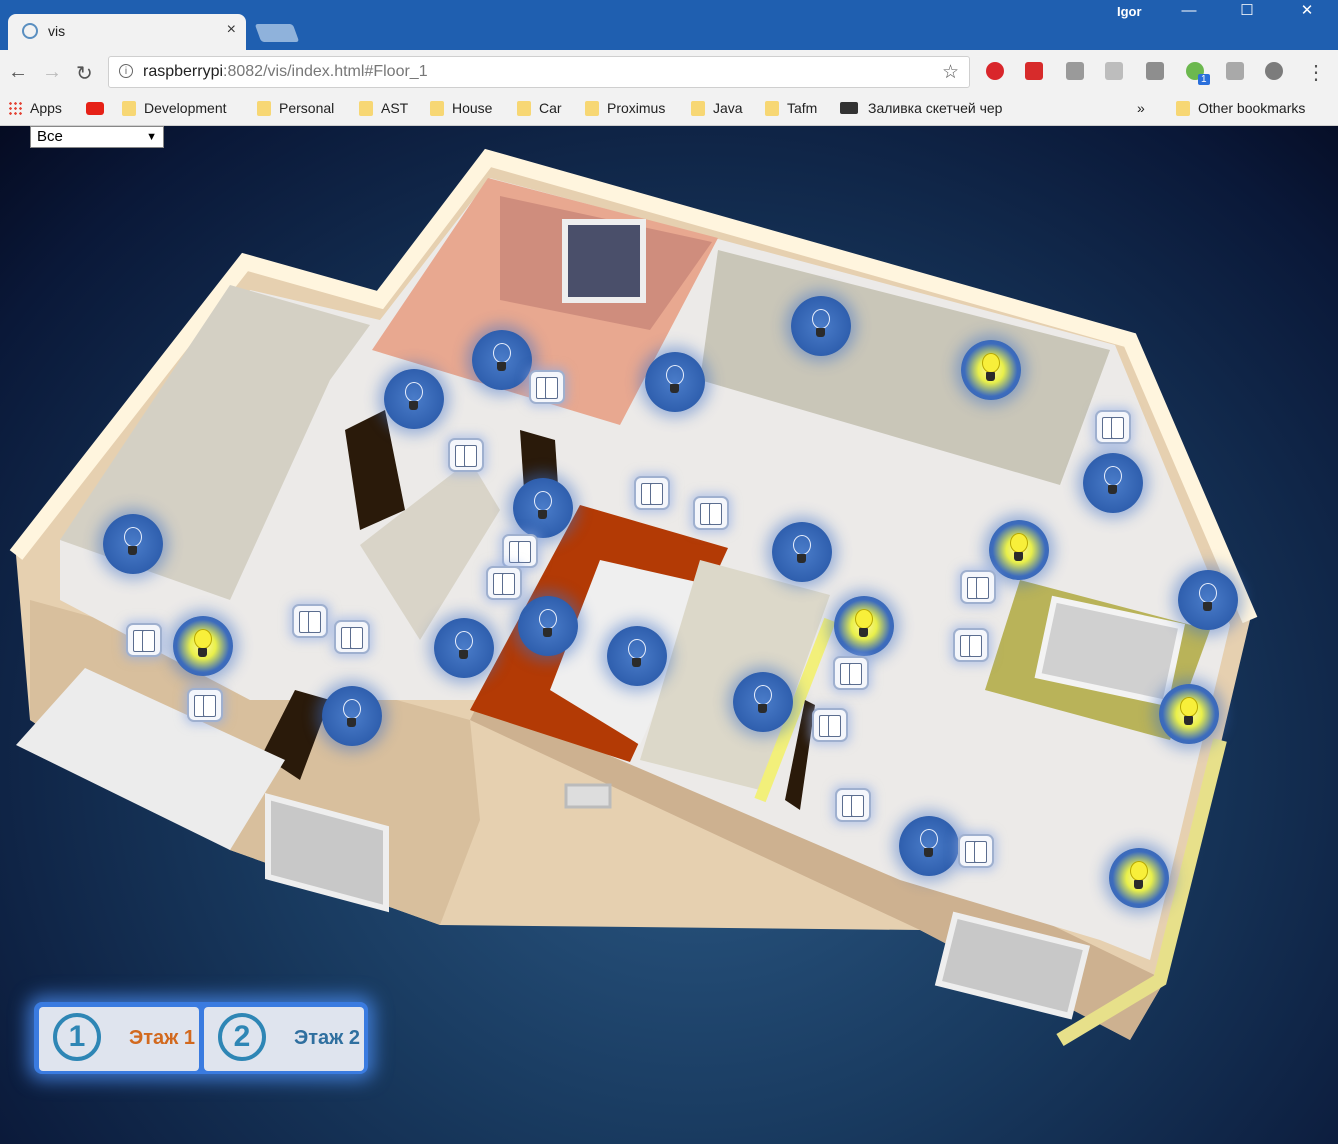 Image resolution: width=1338 pixels, height=1144 pixels. I want to click on floor-number-1-icon: 1, so click(77, 1037).